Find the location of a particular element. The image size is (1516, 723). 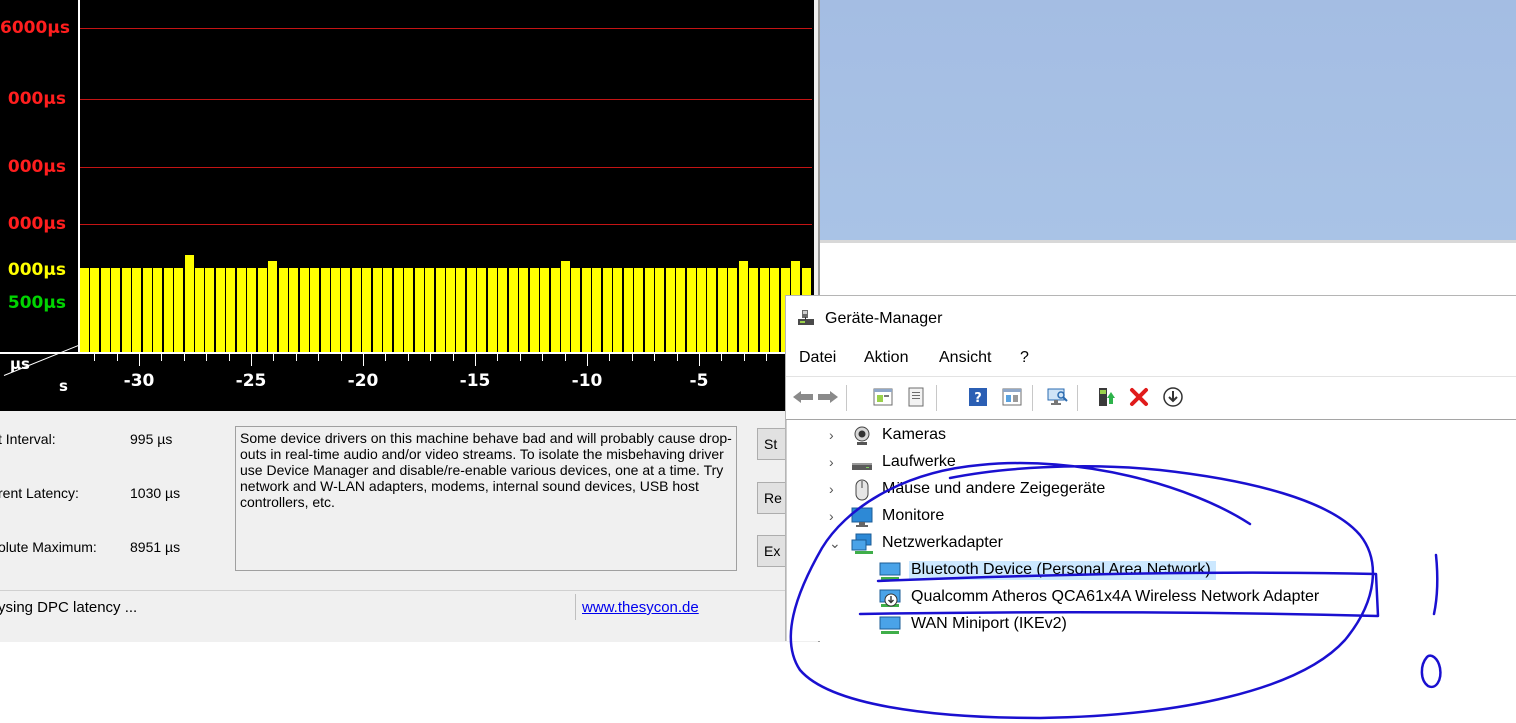

y-label: 500µs is located at coordinates (36, 303).